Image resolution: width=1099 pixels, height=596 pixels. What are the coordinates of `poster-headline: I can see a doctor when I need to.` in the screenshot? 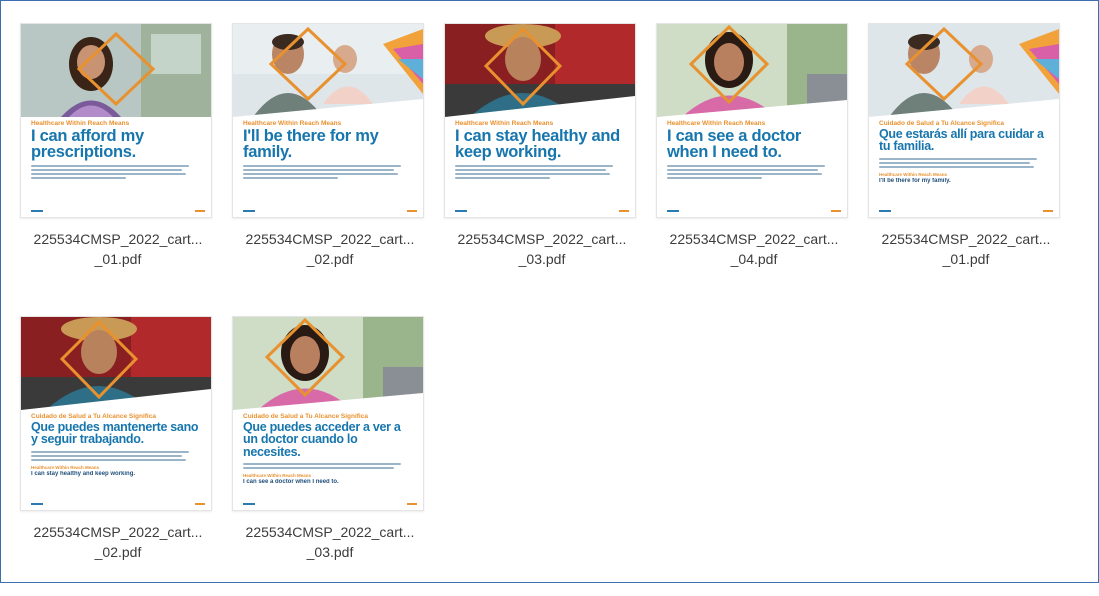 It's located at (734, 144).